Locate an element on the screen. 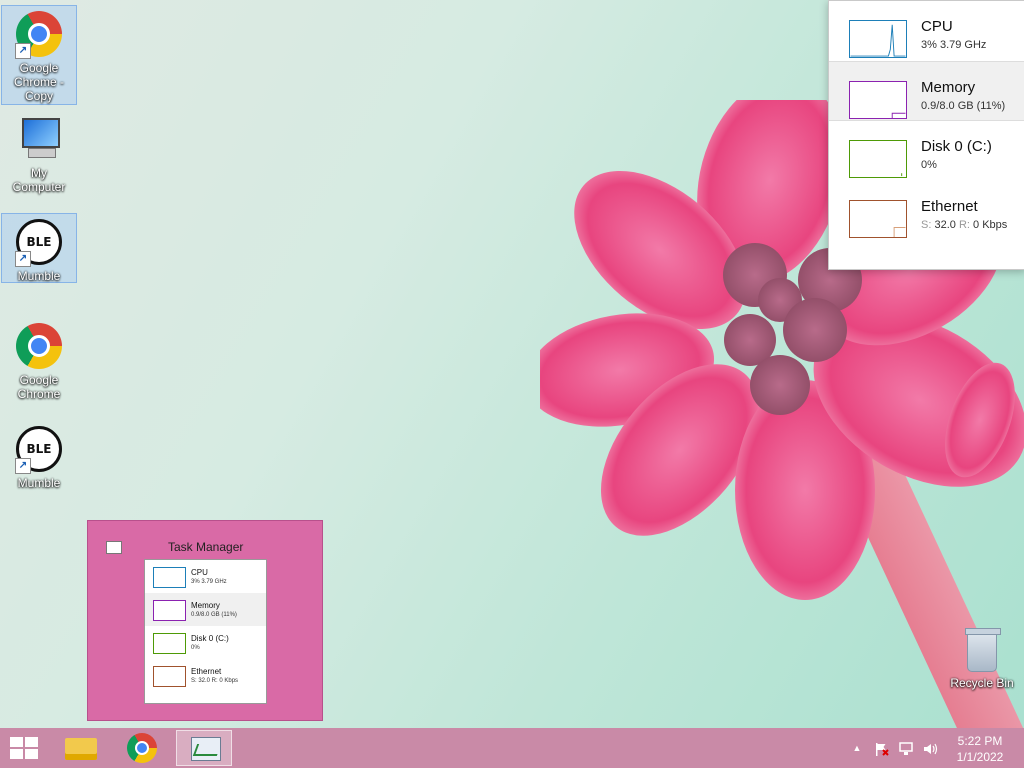 The height and width of the screenshot is (768, 1024). network-icon is located at coordinates (906, 748).